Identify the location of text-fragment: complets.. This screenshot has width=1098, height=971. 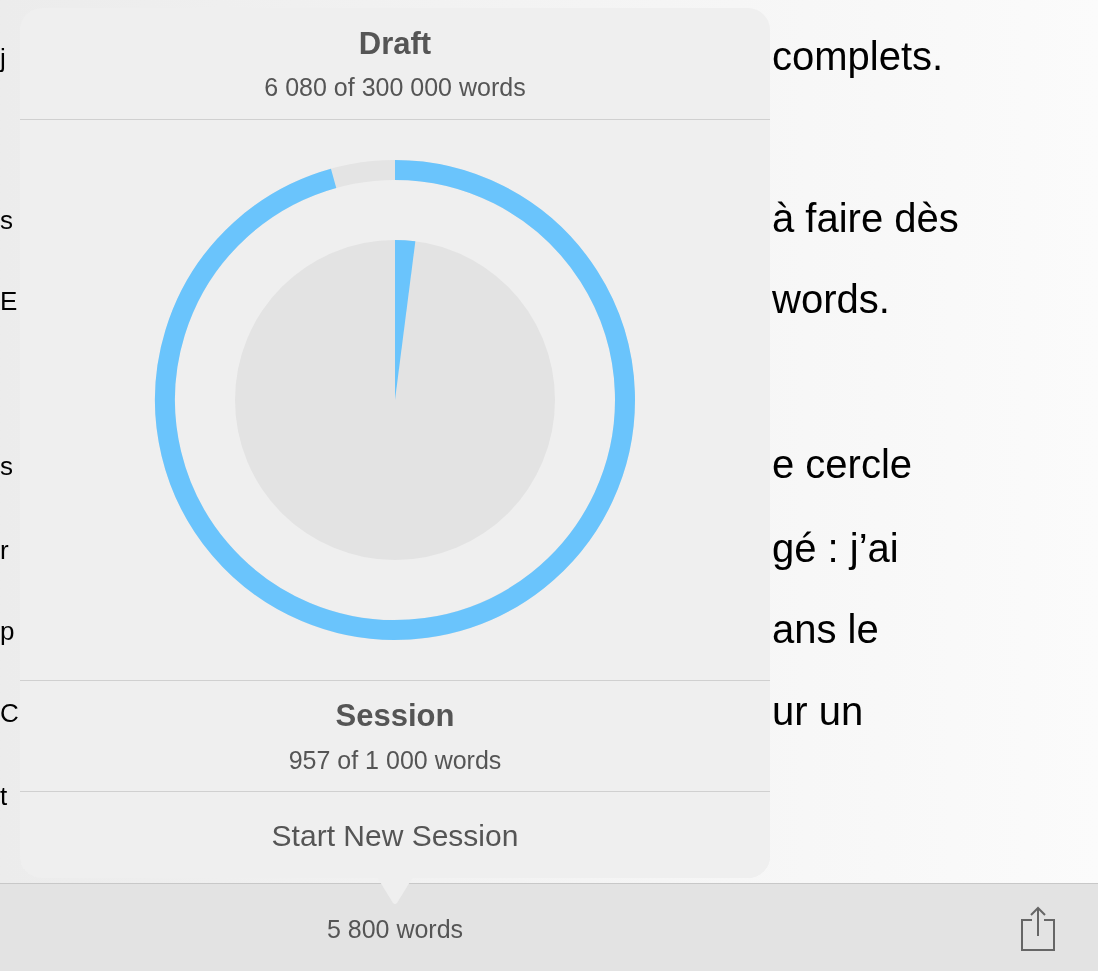
(858, 56).